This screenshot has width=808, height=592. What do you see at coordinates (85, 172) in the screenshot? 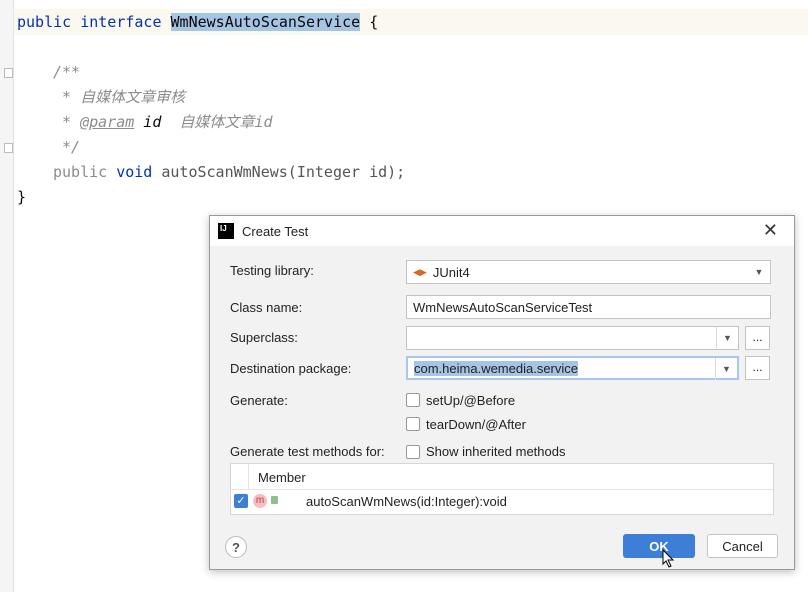
I see `keyword: public` at bounding box center [85, 172].